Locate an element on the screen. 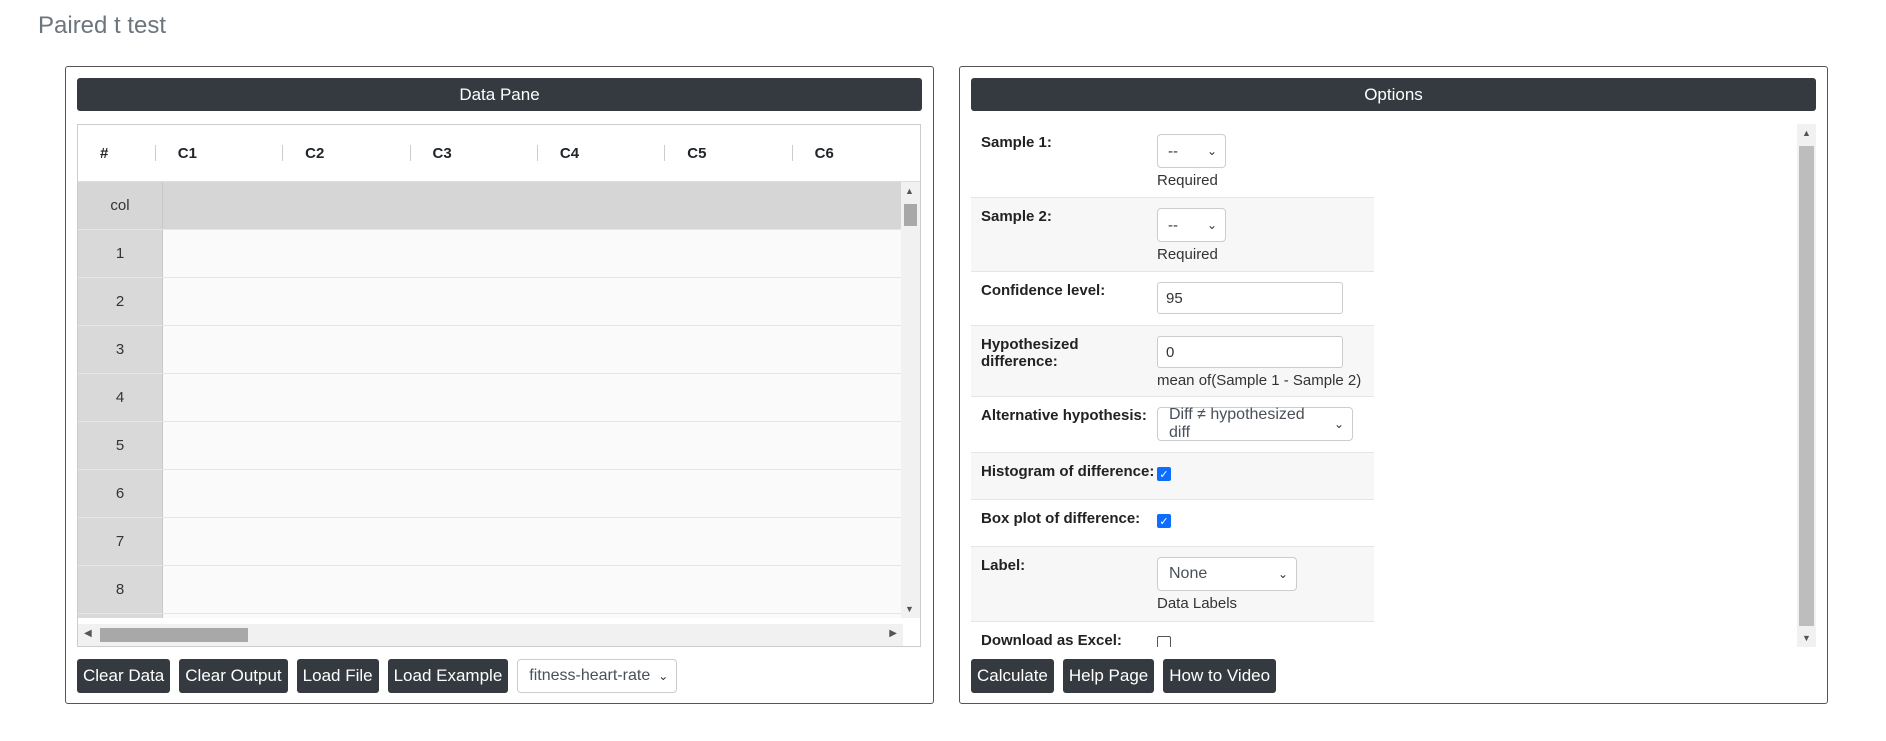 The height and width of the screenshot is (741, 1886). row-index: 8 is located at coordinates (120, 589).